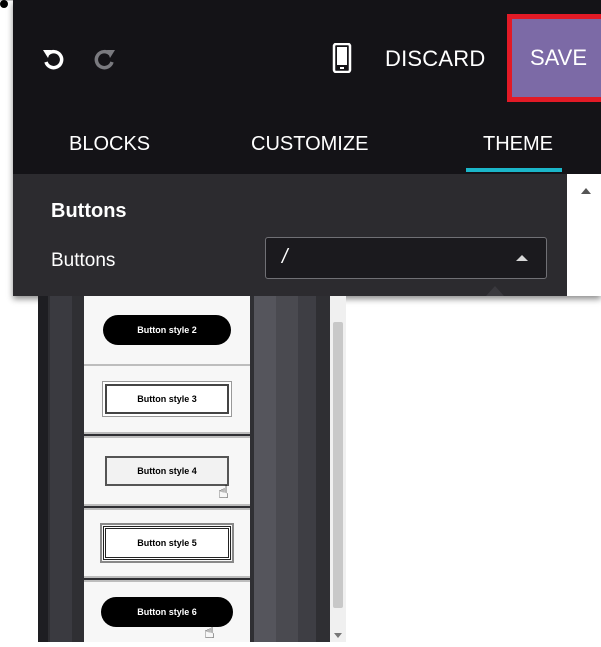 The height and width of the screenshot is (647, 601). Describe the element at coordinates (338, 635) in the screenshot. I see `scroll-down-icon` at that location.